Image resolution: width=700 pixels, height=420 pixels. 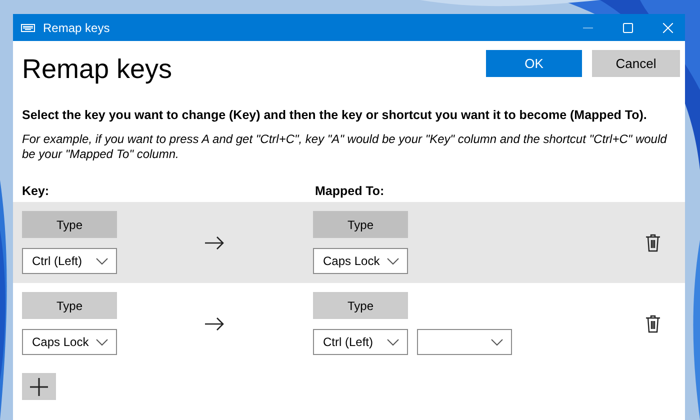 I want to click on close-icon, so click(x=668, y=27).